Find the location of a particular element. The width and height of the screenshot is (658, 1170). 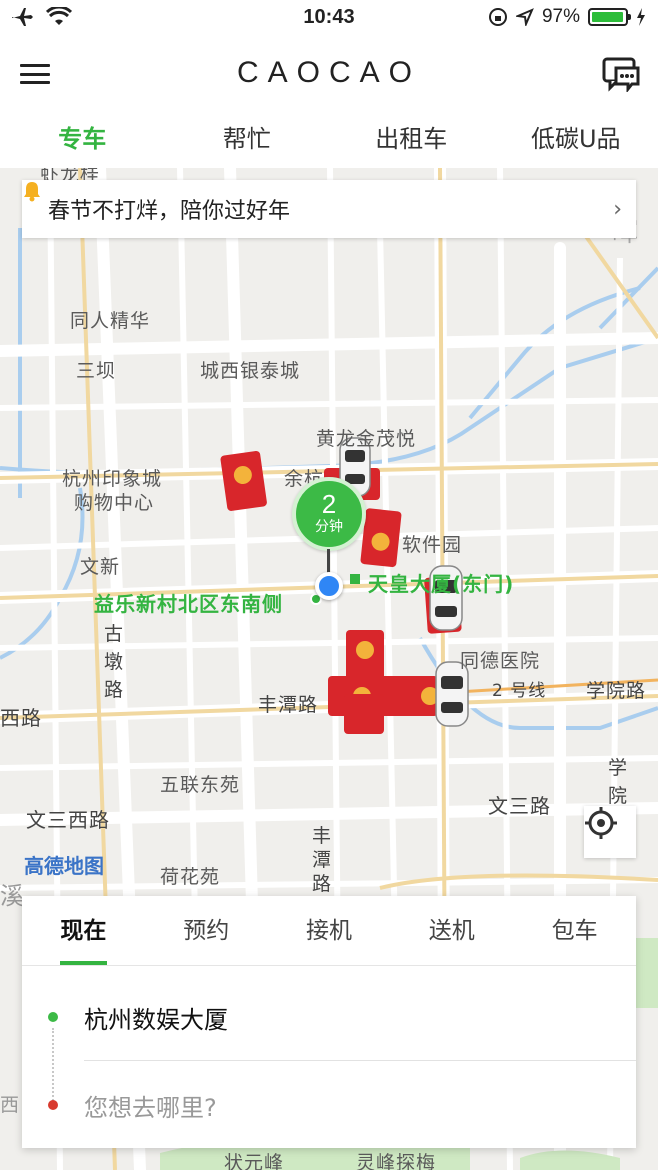

eta-value: 2 is located at coordinates (329, 504).